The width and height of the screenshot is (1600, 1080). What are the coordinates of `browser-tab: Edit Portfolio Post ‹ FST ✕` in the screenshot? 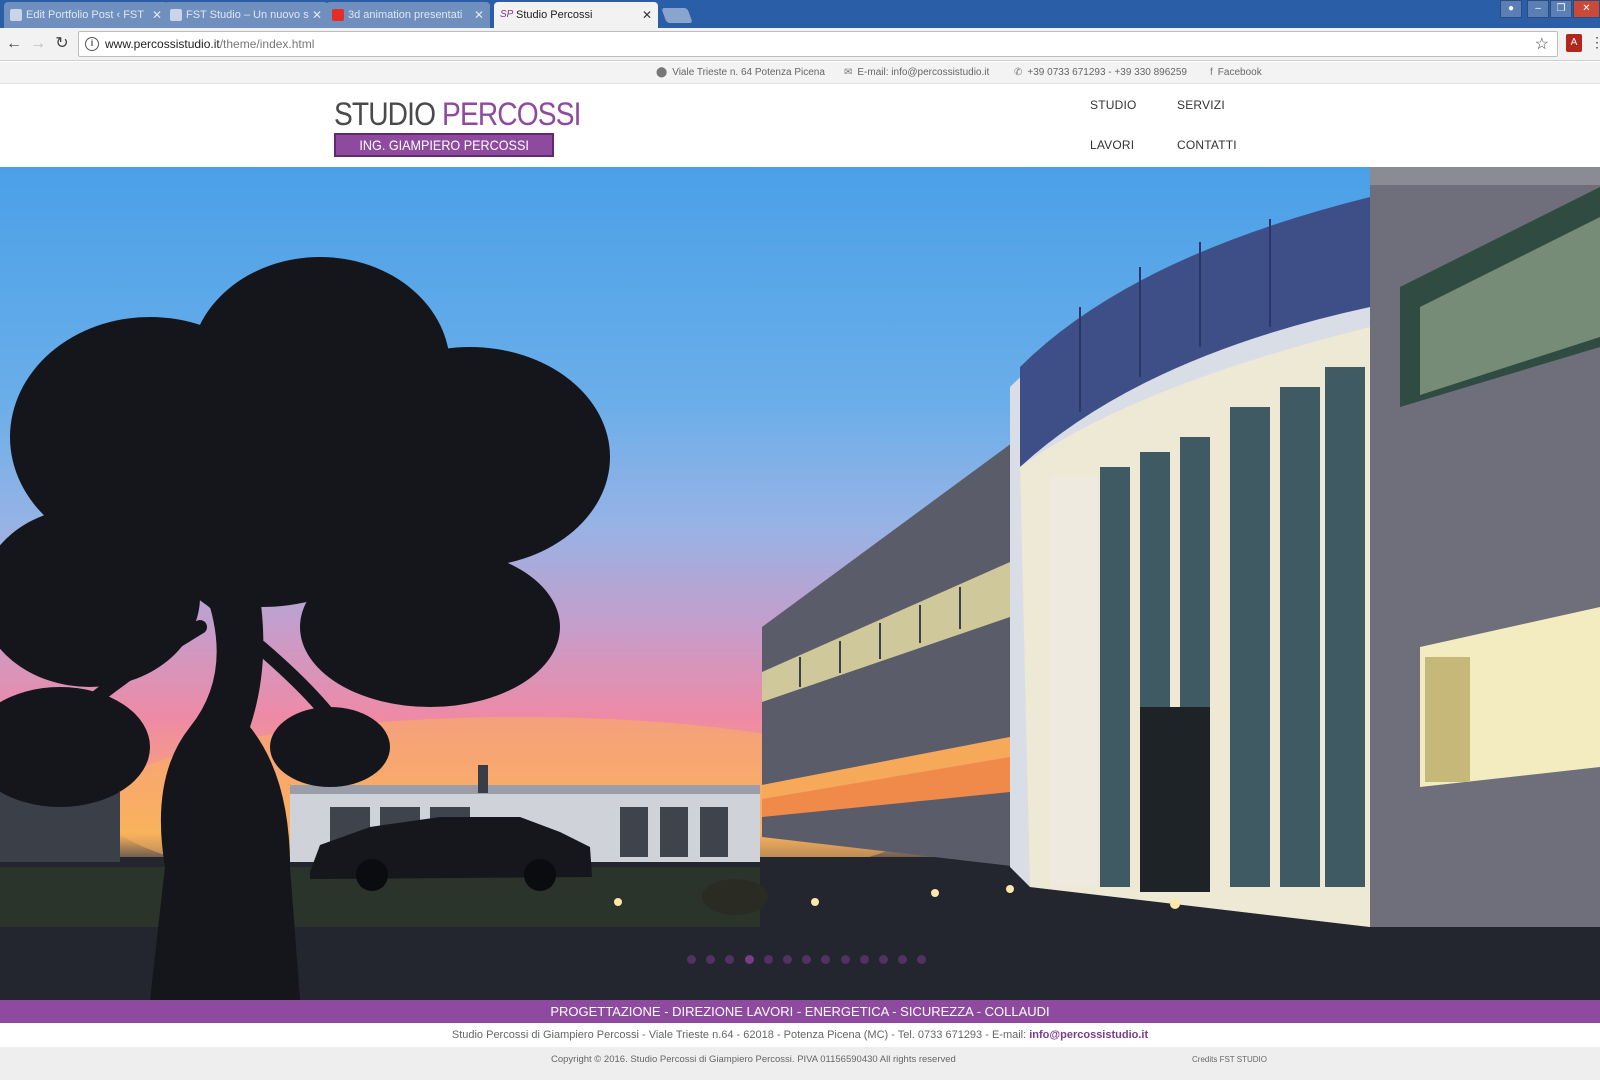 It's located at (86, 15).